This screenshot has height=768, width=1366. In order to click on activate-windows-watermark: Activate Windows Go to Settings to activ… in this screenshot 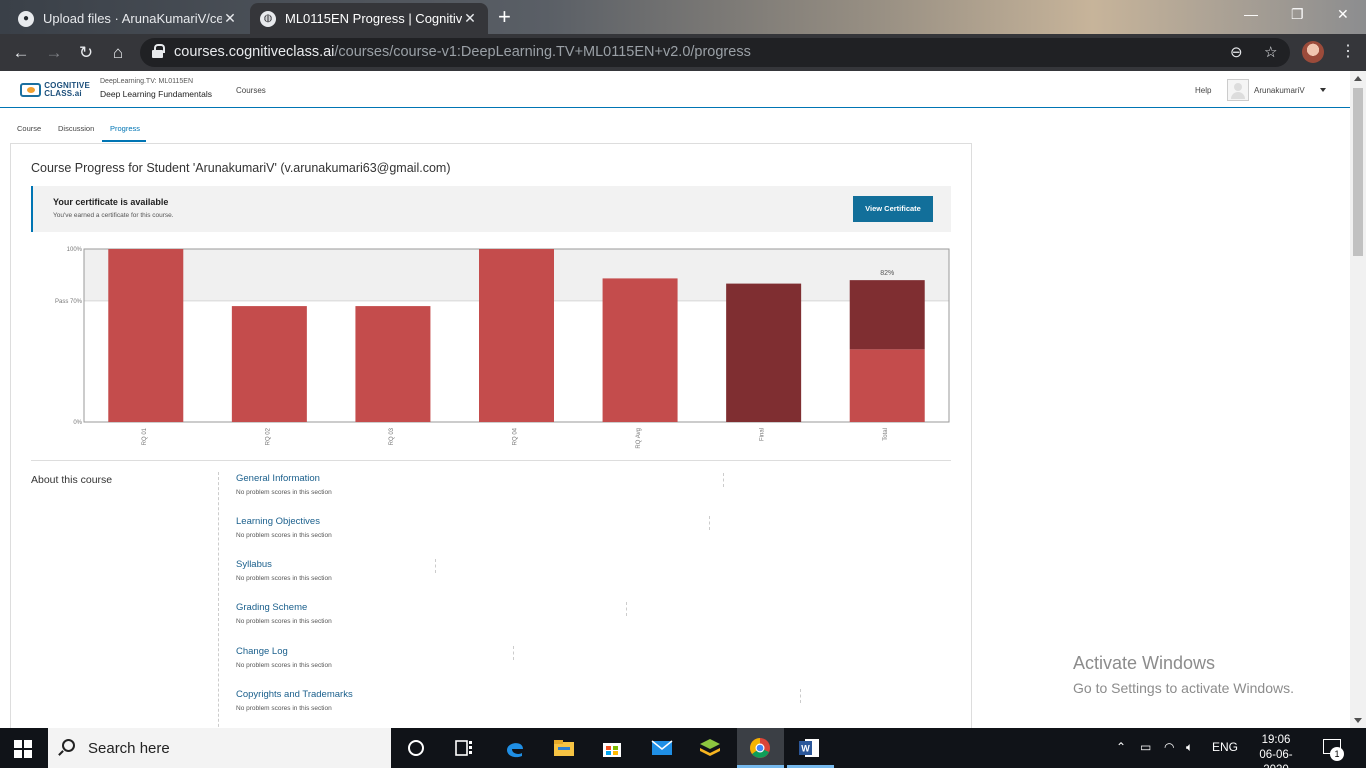, I will do `click(1183, 674)`.